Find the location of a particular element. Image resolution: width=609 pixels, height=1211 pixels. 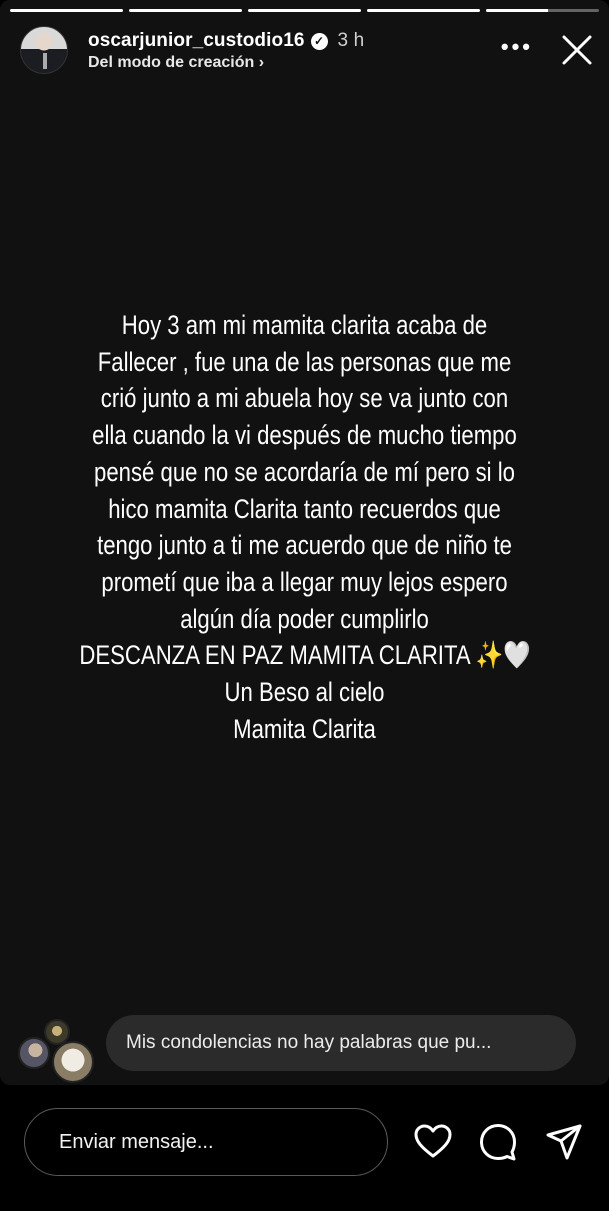

story-footer is located at coordinates (304, 1145).